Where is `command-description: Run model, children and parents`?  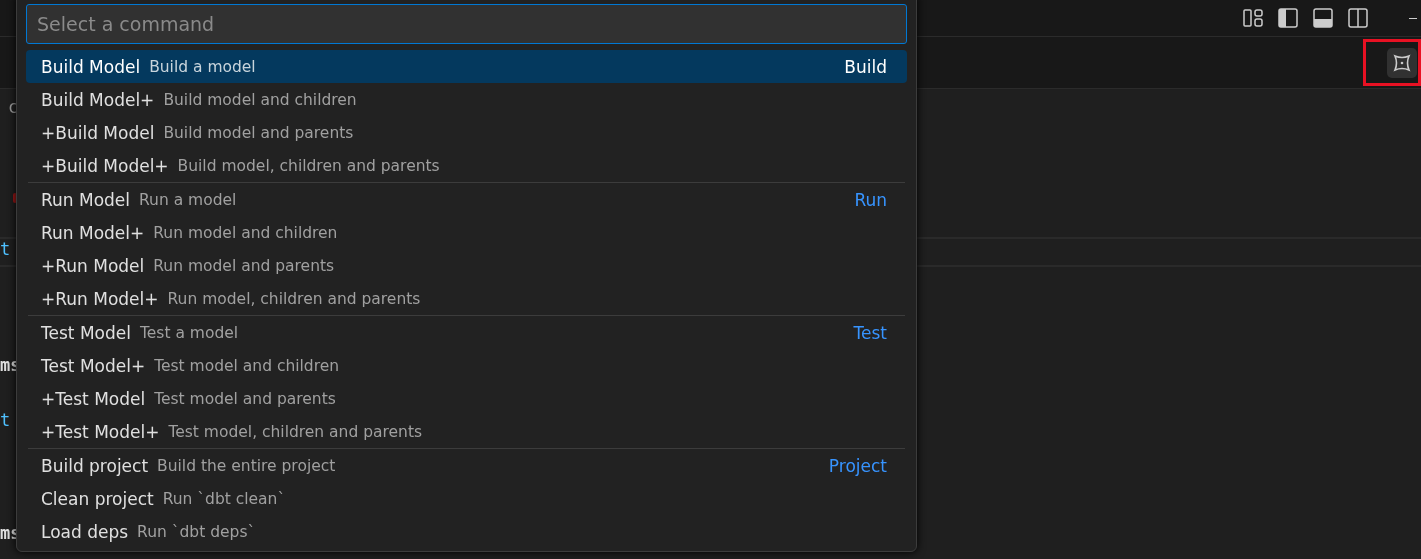 command-description: Run model, children and parents is located at coordinates (294, 298).